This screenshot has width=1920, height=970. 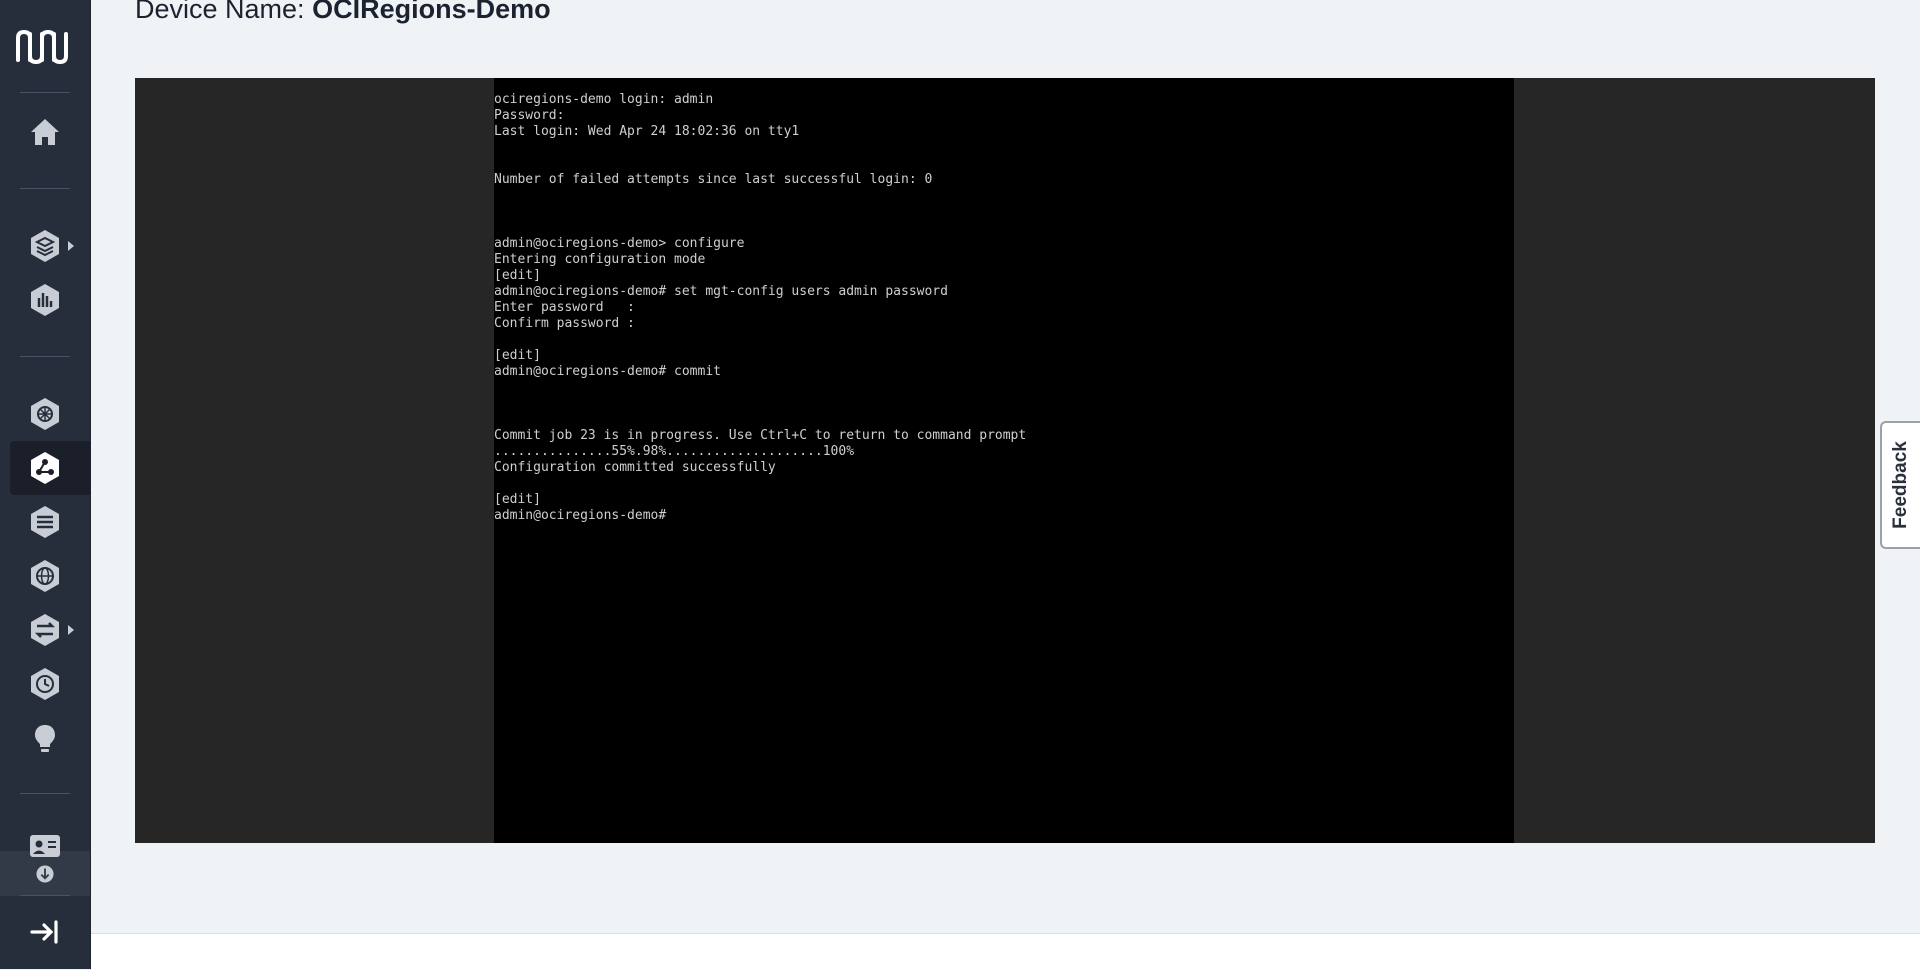 What do you see at coordinates (45, 300) in the screenshot?
I see `analytics-icon` at bounding box center [45, 300].